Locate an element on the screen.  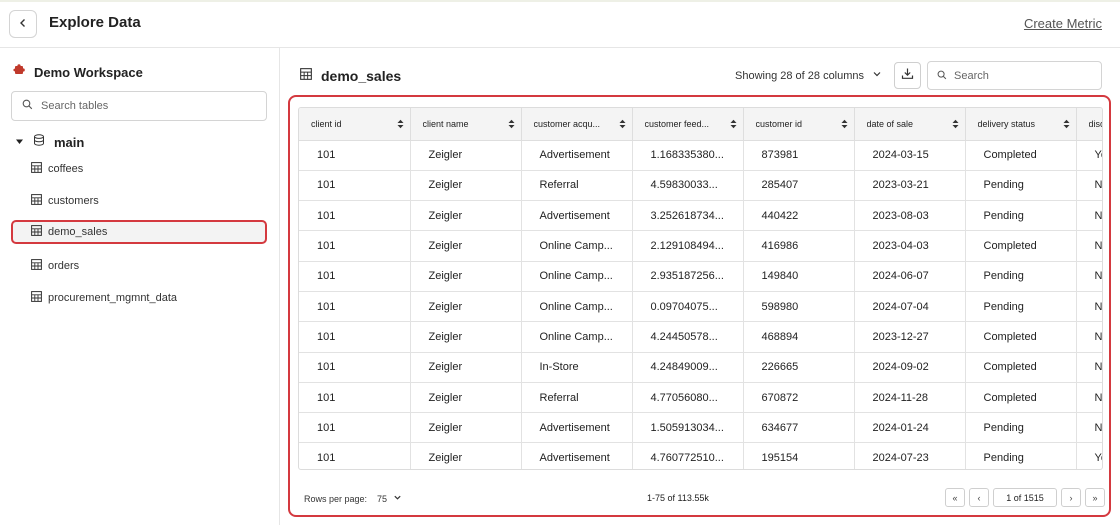
column-header: date of sale is located at coordinates (910, 124).